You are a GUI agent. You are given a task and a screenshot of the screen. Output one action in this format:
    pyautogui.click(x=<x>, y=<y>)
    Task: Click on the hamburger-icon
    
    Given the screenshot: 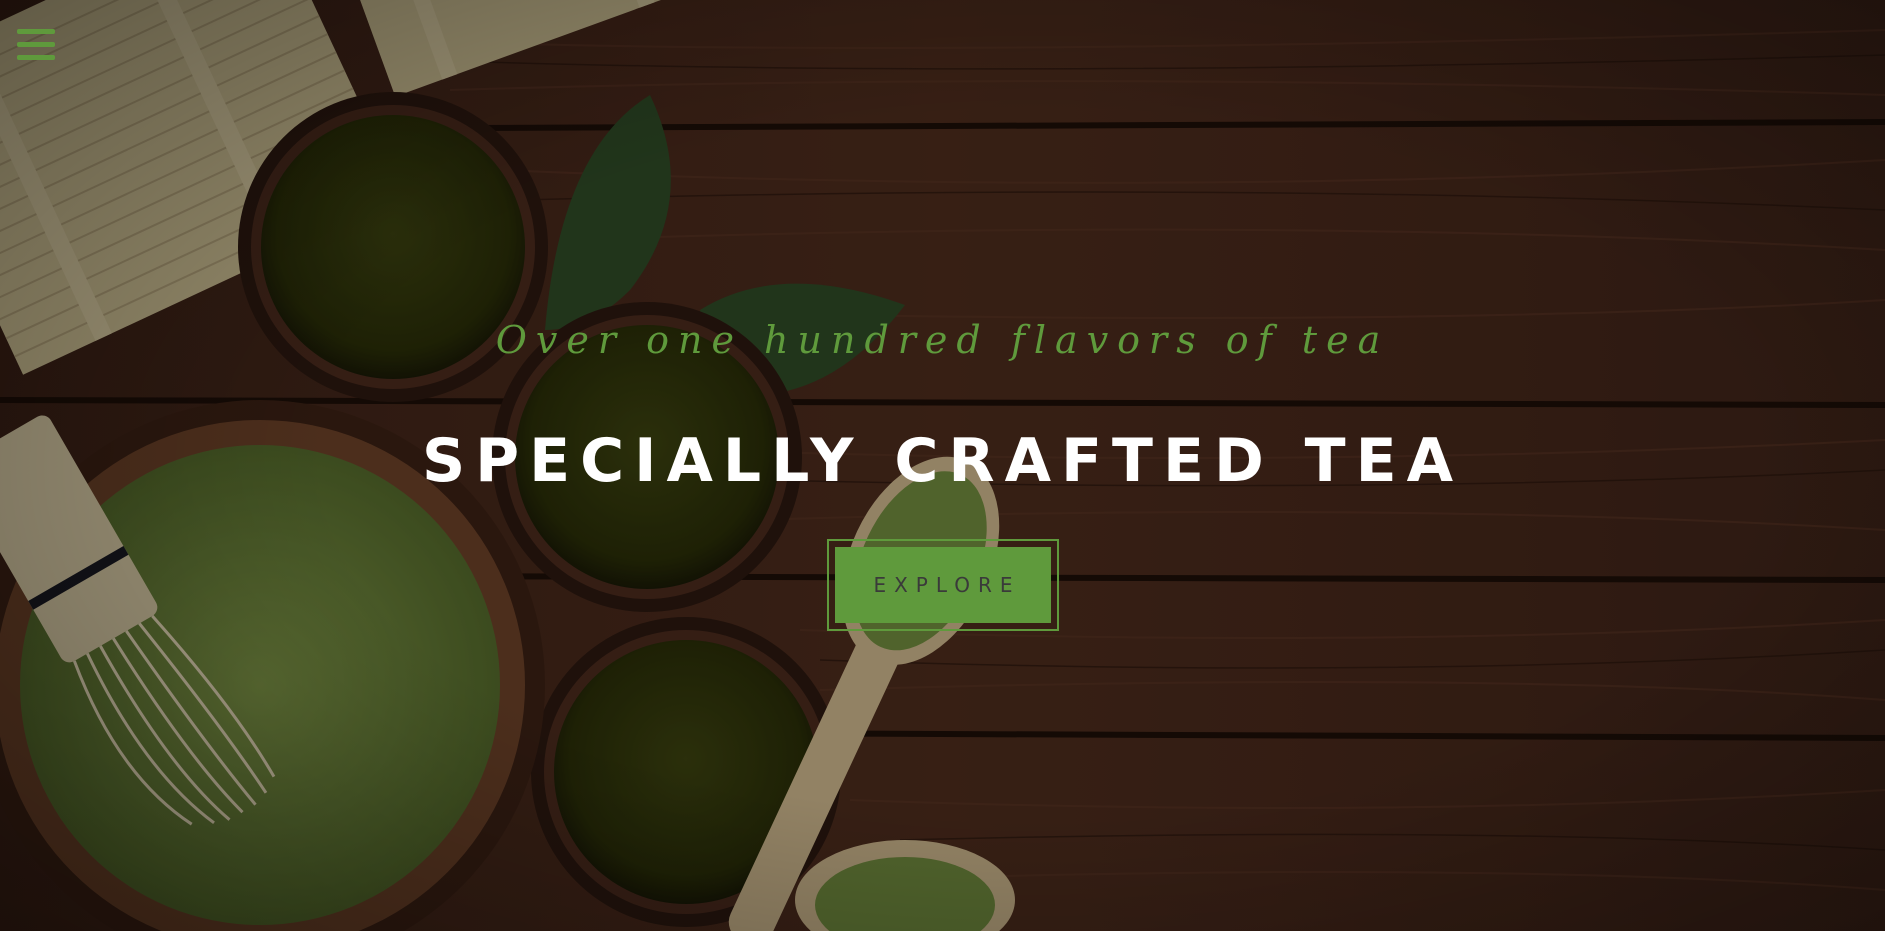 What is the action you would take?
    pyautogui.click(x=36, y=44)
    